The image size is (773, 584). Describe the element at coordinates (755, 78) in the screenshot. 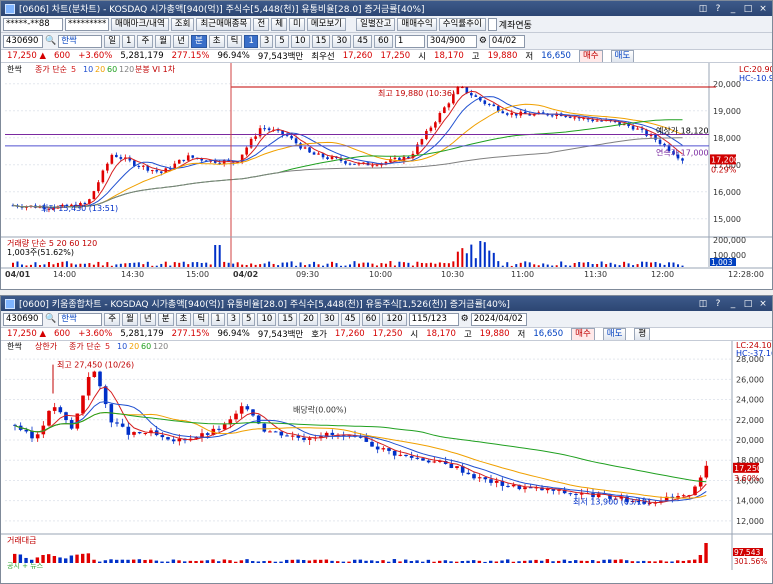

I see `hc-label: HC:-10.97` at that location.